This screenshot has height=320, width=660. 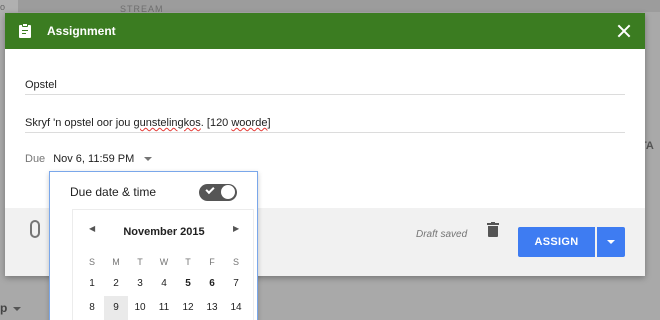 I want to click on instructions-text-3: ], so click(x=269, y=123).